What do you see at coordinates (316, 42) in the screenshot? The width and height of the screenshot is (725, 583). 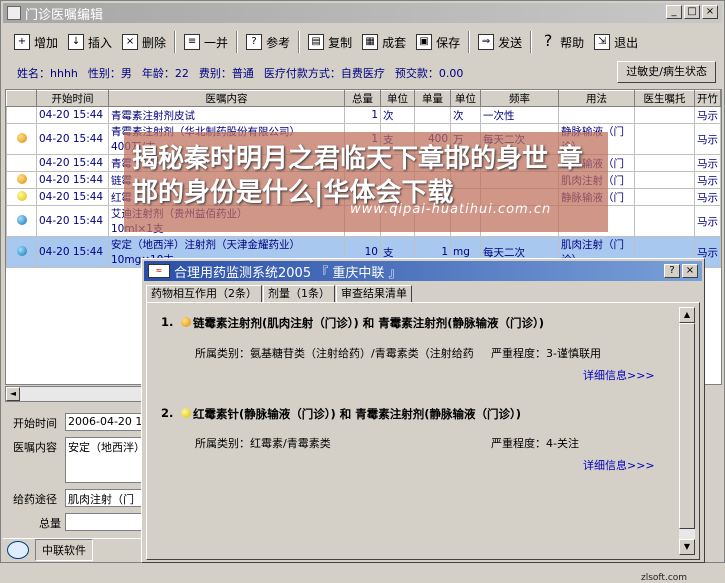 I see `copy-icon: ▤` at bounding box center [316, 42].